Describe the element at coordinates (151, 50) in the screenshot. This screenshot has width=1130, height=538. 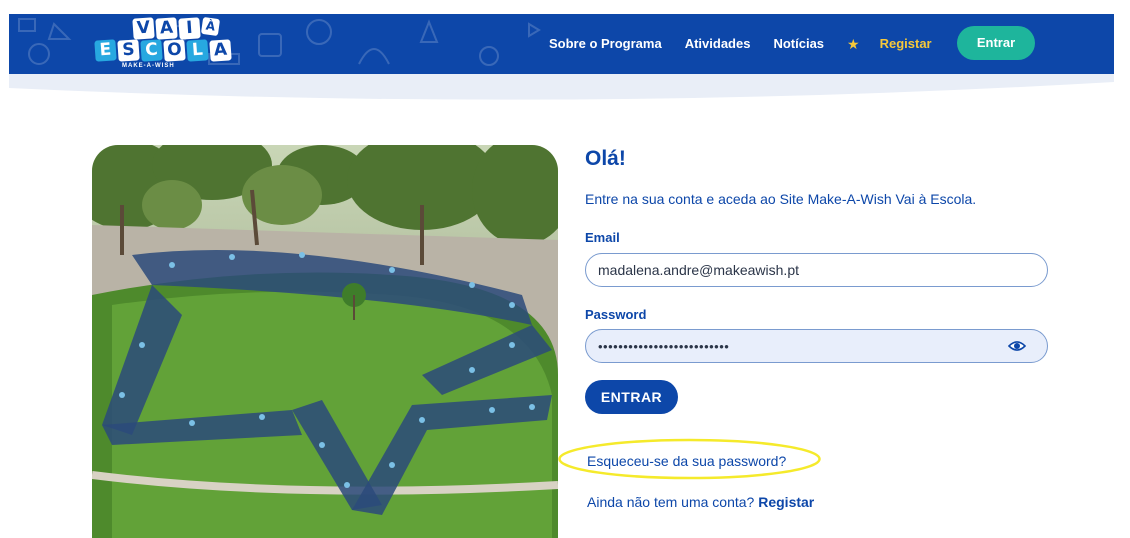
I see `logo-letter: C` at that location.